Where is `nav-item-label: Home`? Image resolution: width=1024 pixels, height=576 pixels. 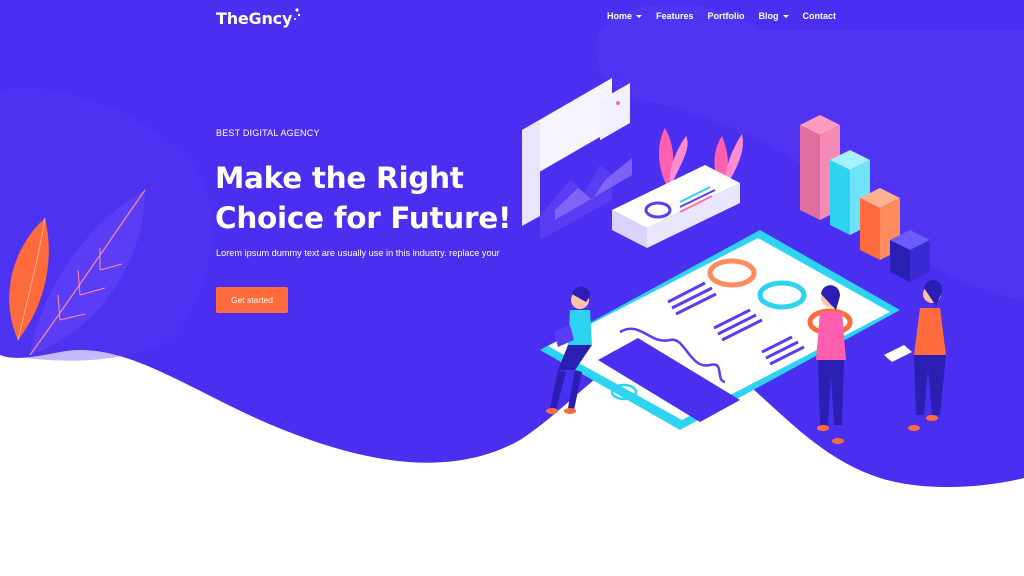
nav-item-label: Home is located at coordinates (620, 16).